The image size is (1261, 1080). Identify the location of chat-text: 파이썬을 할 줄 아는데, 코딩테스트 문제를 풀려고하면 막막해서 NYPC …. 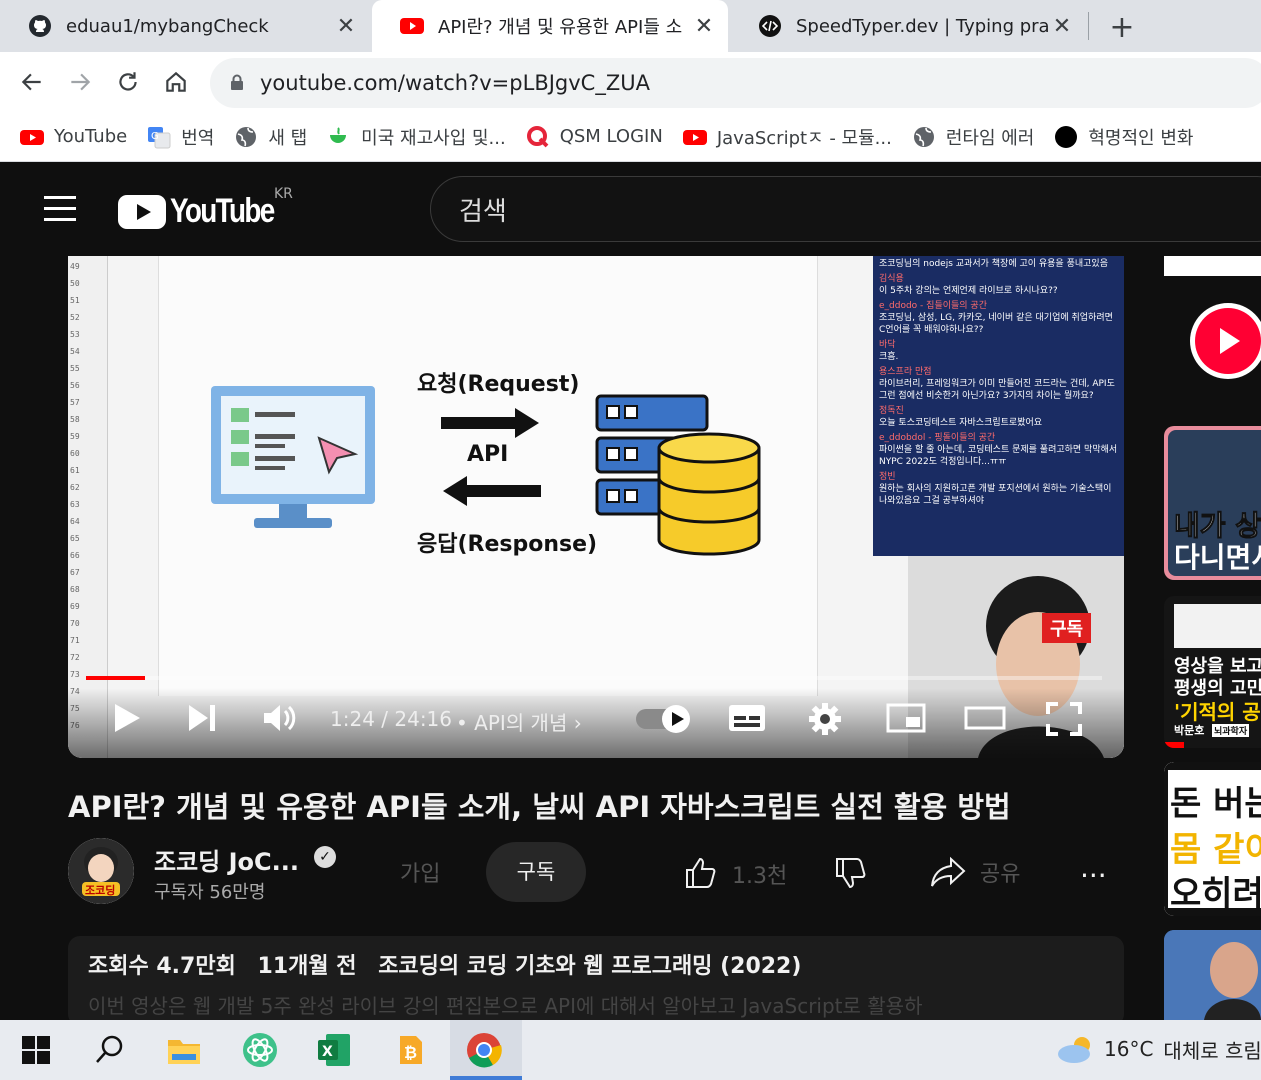
(998, 456).